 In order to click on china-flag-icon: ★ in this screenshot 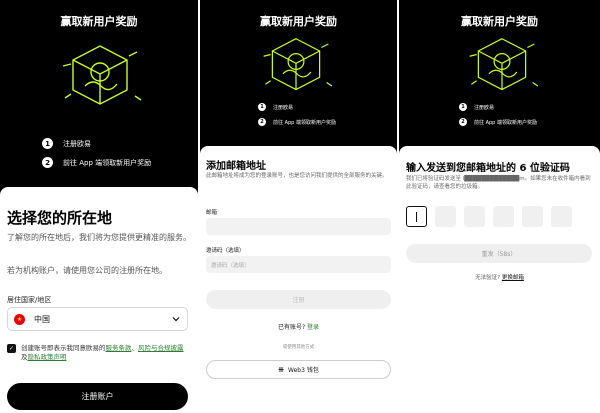, I will do `click(19, 319)`.